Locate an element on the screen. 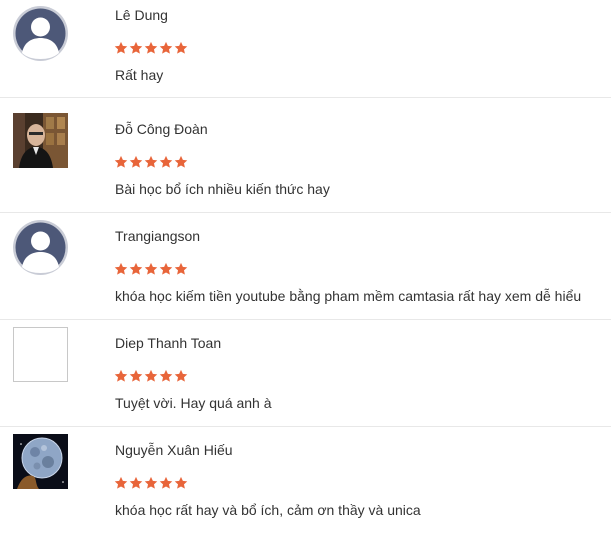 The image size is (611, 533). review-comment: Bài học bổ ích nhiều kiến thức hay is located at coordinates (222, 189).